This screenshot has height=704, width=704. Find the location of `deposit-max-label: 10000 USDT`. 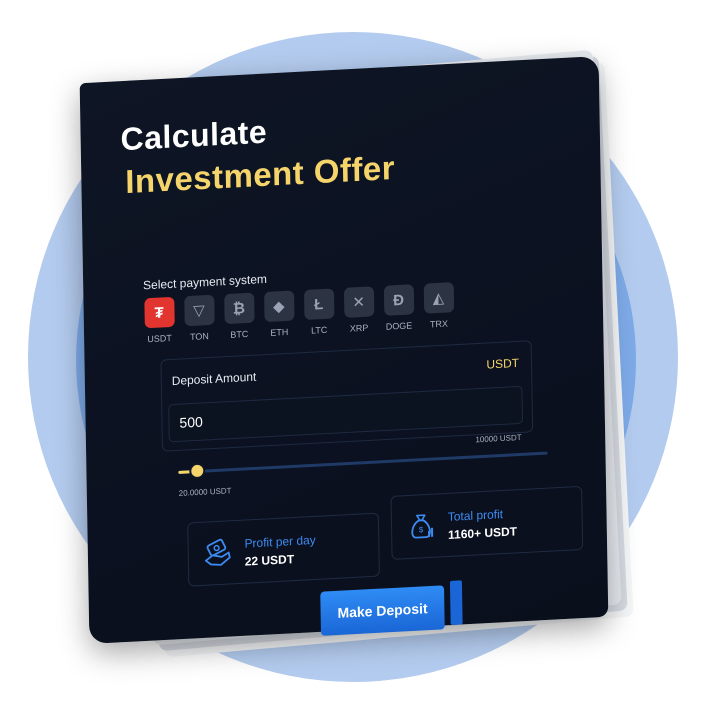

deposit-max-label: 10000 USDT is located at coordinates (498, 438).